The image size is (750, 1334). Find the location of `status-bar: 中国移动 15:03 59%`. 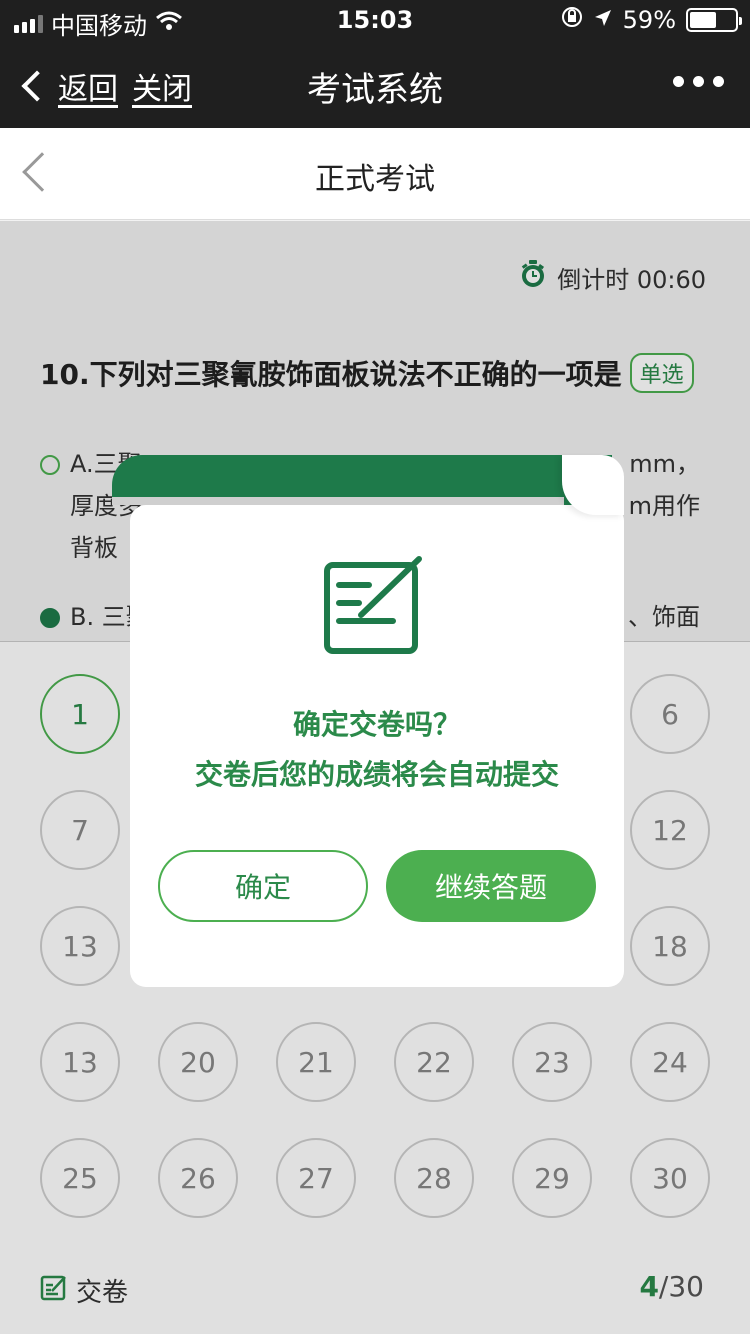

status-bar: 中国移动 15:03 59% is located at coordinates (375, 20).